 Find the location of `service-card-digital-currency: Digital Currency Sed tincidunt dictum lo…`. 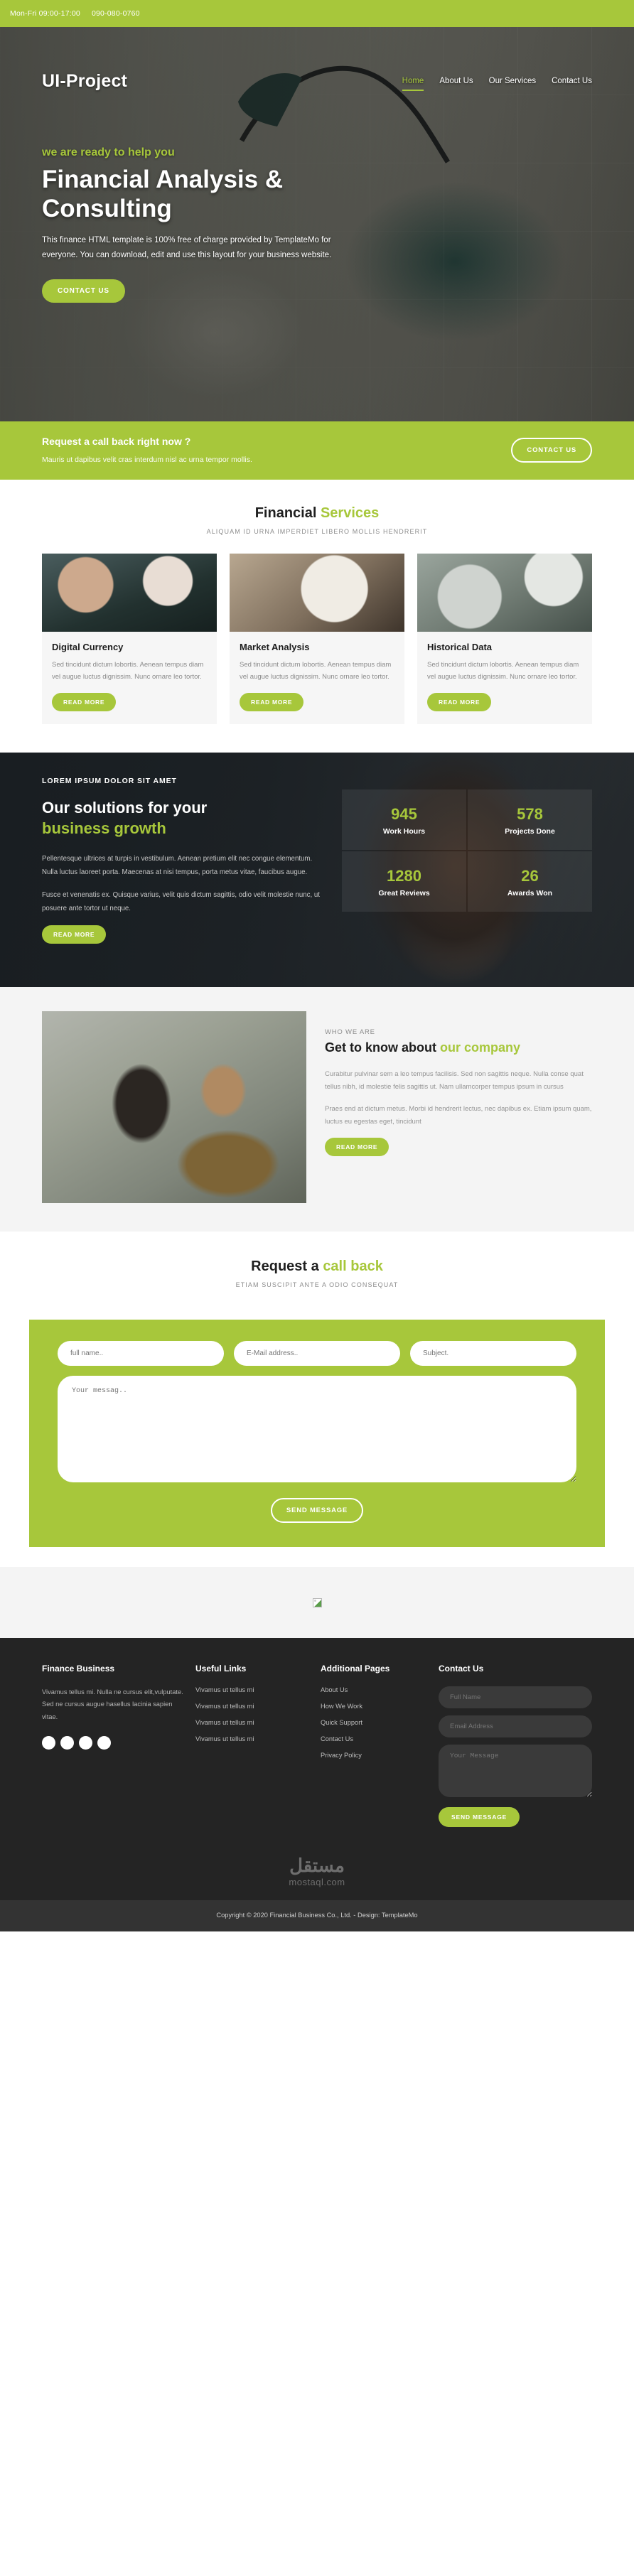

service-card-digital-currency: Digital Currency Sed tincidunt dictum lo… is located at coordinates (129, 640).